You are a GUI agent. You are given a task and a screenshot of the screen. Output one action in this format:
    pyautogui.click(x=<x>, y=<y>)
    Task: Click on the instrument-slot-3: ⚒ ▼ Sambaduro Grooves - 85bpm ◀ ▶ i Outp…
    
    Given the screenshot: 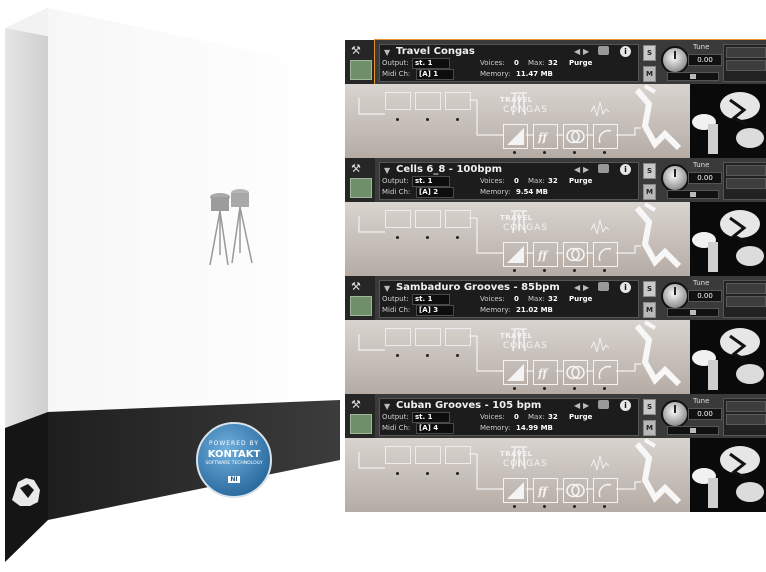 What is the action you would take?
    pyautogui.click(x=555, y=335)
    